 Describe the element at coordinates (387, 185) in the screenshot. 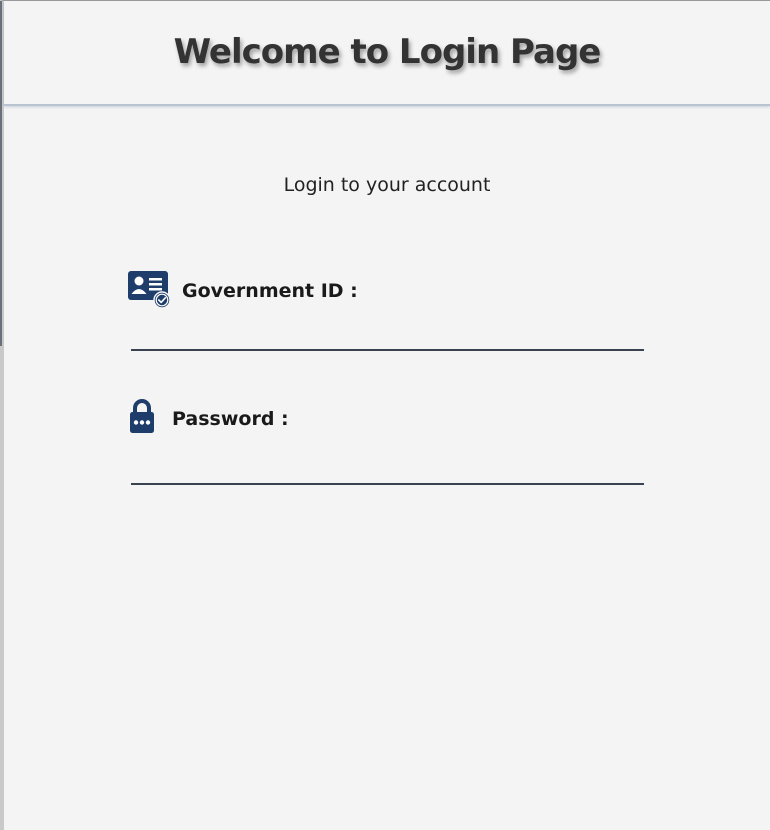

I see `login-subtitle: Login to your account` at that location.